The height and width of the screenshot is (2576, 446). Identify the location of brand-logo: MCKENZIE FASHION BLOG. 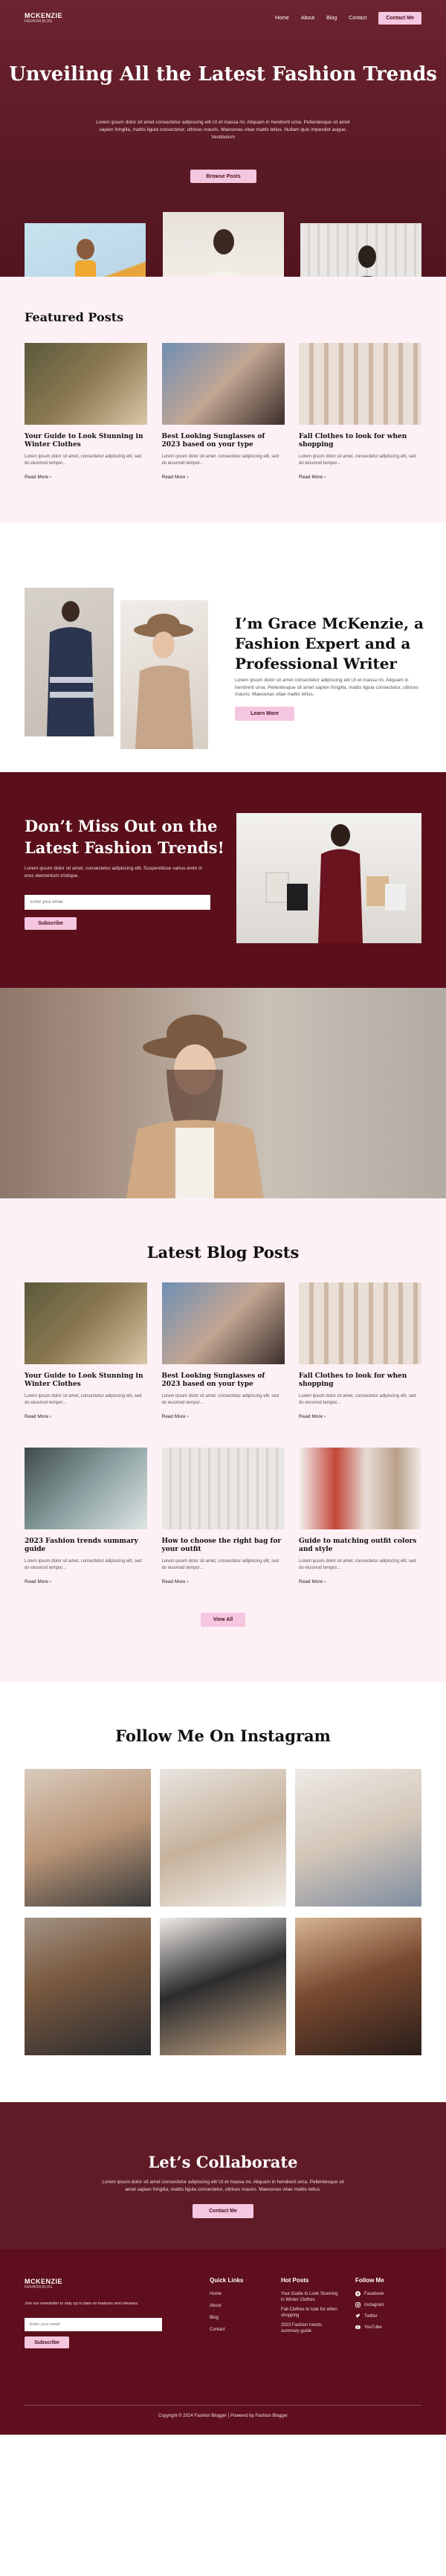
(43, 18).